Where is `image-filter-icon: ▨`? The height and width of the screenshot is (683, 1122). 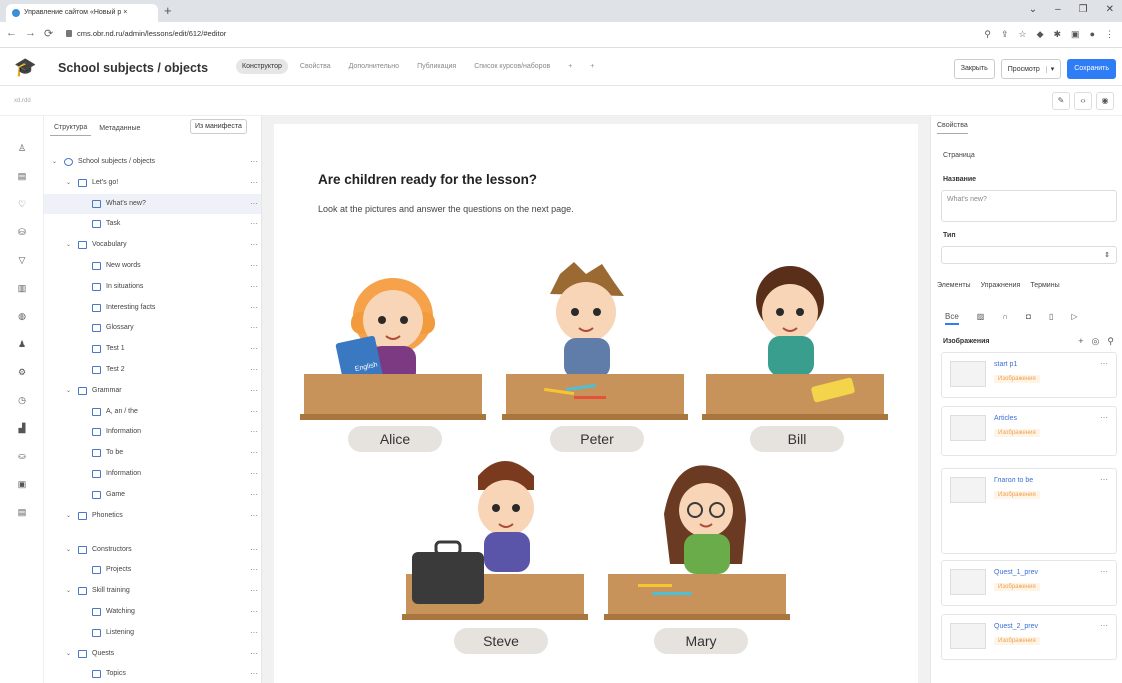
image-filter-icon: ▨ is located at coordinates (981, 318).